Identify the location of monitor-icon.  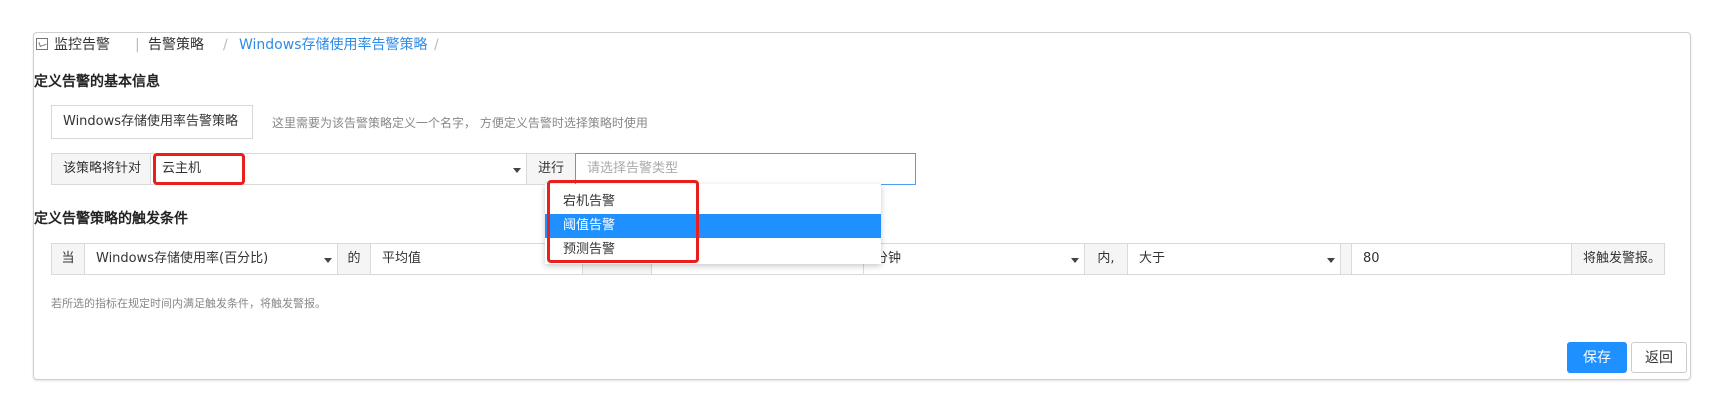
(42, 44).